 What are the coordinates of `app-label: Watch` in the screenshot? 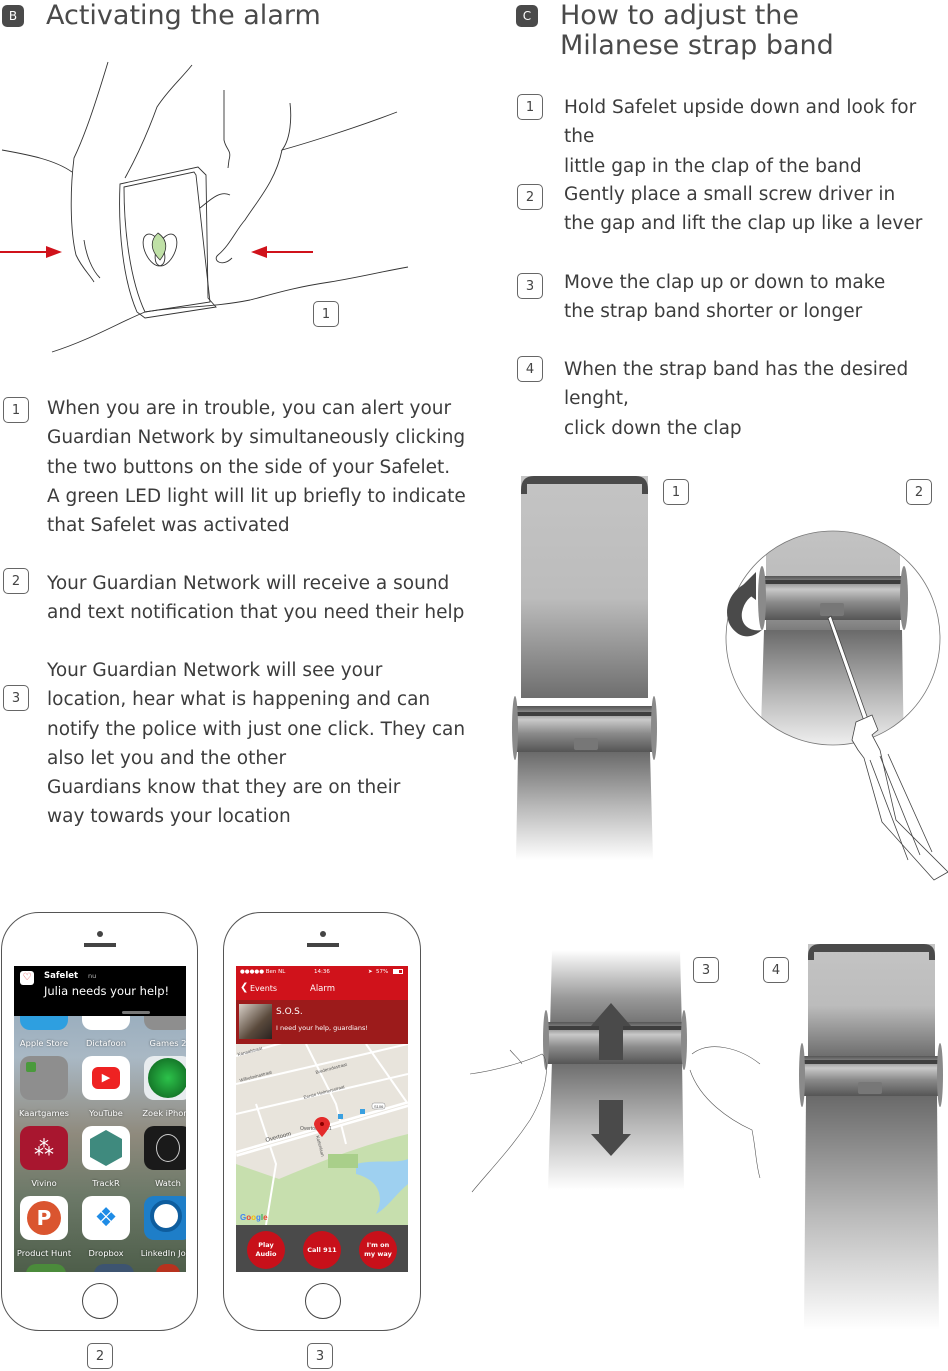 It's located at (168, 1183).